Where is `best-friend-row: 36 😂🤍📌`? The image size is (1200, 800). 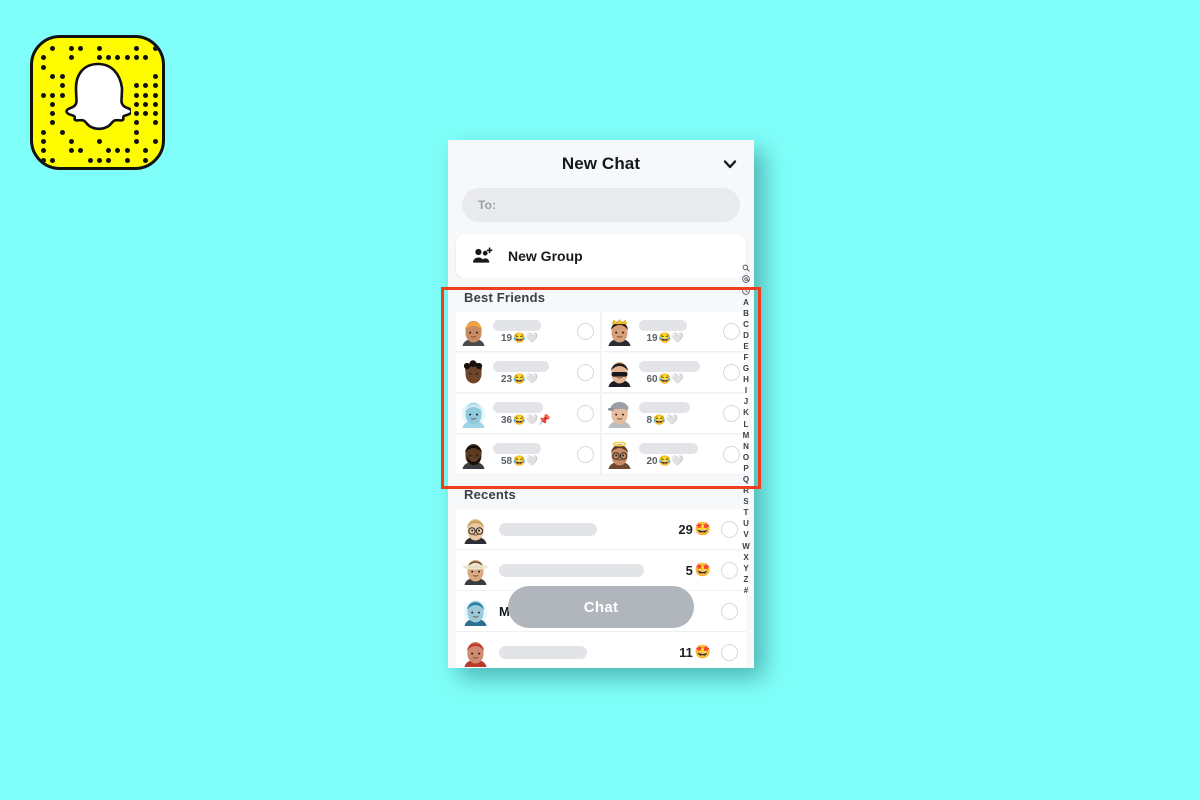 best-friend-row: 36 😂🤍📌 is located at coordinates (528, 414).